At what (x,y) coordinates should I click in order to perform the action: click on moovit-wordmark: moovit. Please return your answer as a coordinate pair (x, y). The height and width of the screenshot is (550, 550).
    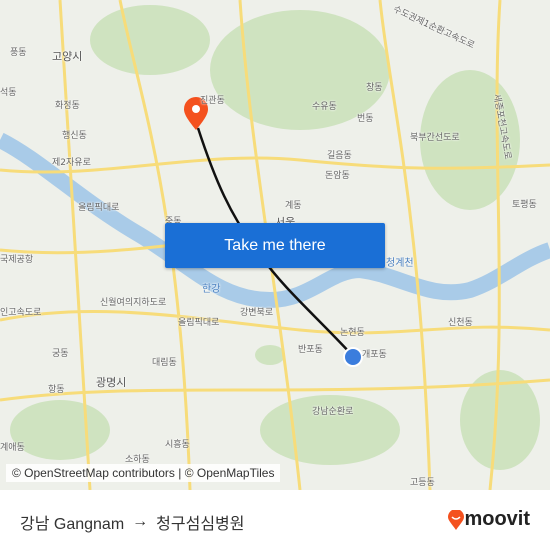
    Looking at the image, I should click on (497, 519).